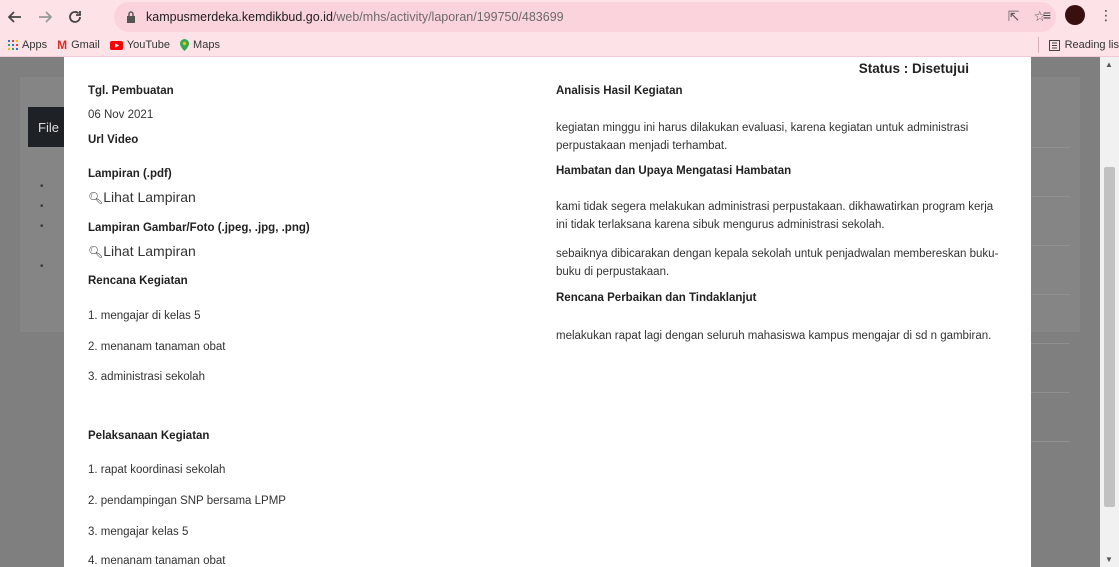 The height and width of the screenshot is (567, 1119). What do you see at coordinates (674, 171) in the screenshot?
I see `hambatan-label: Hambatan dan Upaya Mengatasi Hambatan` at bounding box center [674, 171].